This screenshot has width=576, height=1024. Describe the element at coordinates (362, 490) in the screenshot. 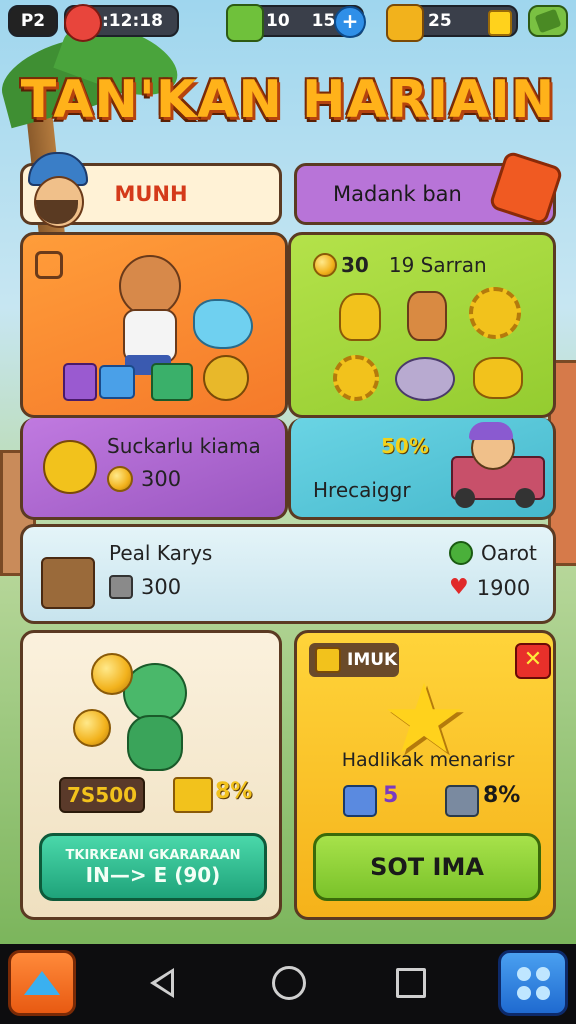

I see `teal-card-title: Hrecaiggr` at that location.